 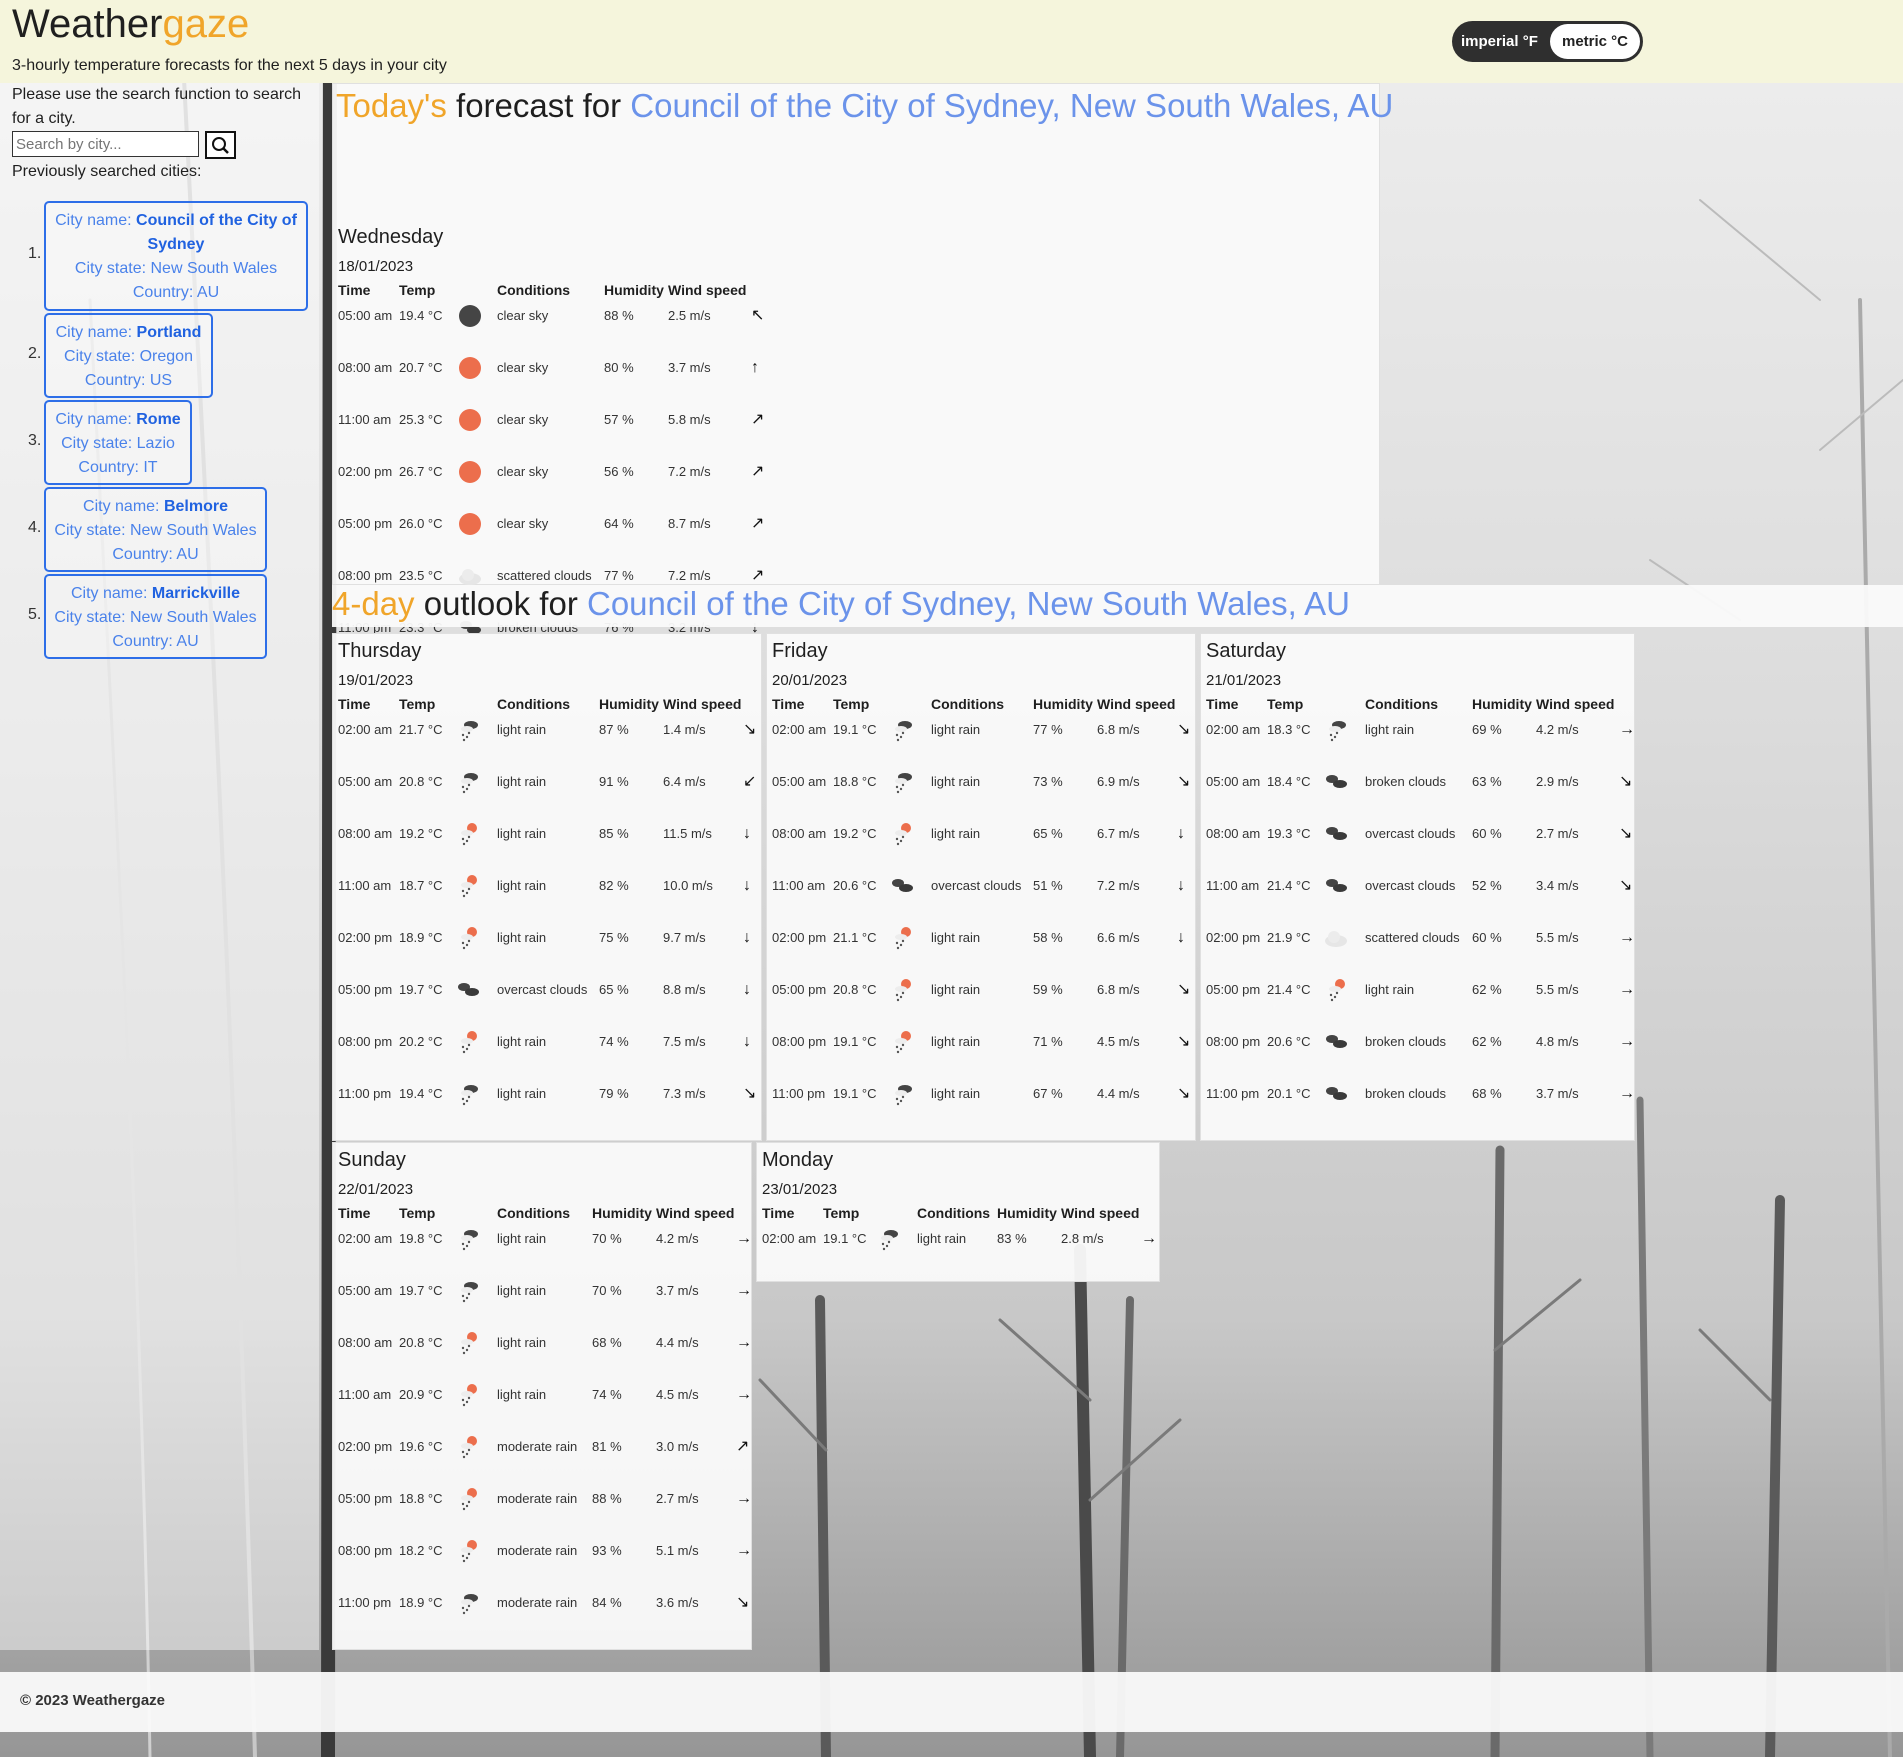 What do you see at coordinates (1336, 938) in the screenshot?
I see `scattered-clouds-icon` at bounding box center [1336, 938].